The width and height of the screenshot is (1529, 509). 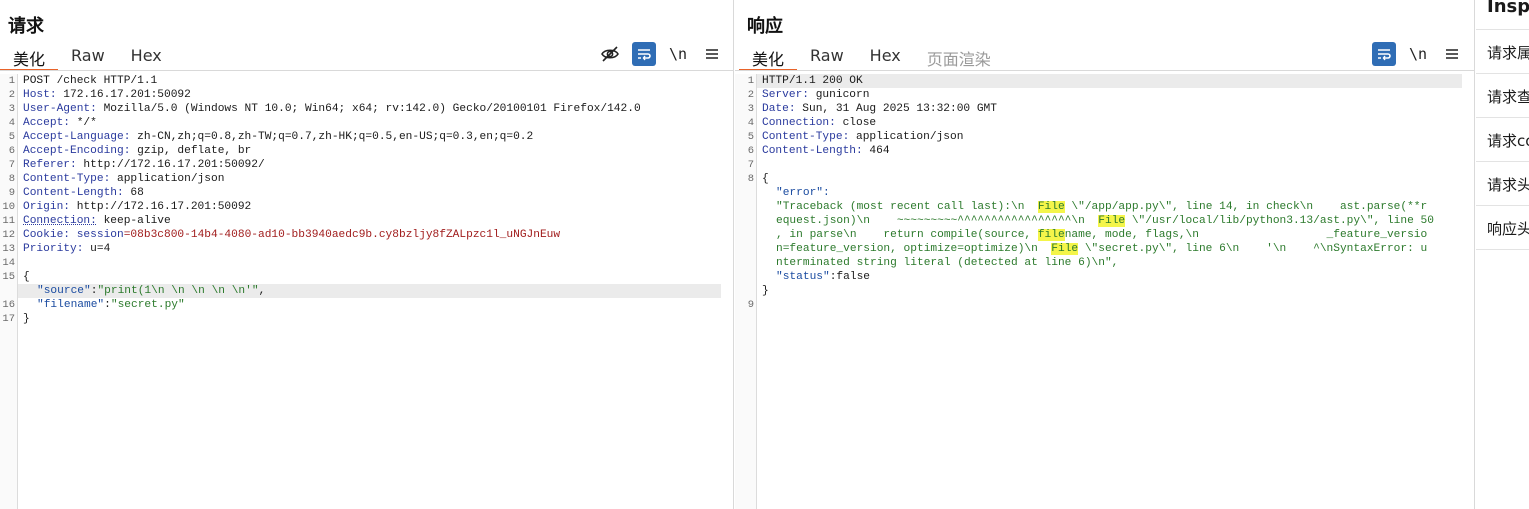 What do you see at coordinates (93, 305) in the screenshot?
I see `code-line: 16 "filename":"secret.py"` at bounding box center [93, 305].